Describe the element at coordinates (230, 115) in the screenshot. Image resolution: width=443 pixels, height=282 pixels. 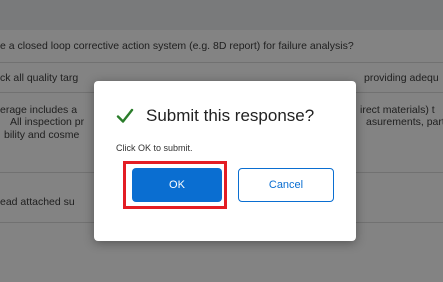
I see `dialog-title: Submit this response?` at that location.